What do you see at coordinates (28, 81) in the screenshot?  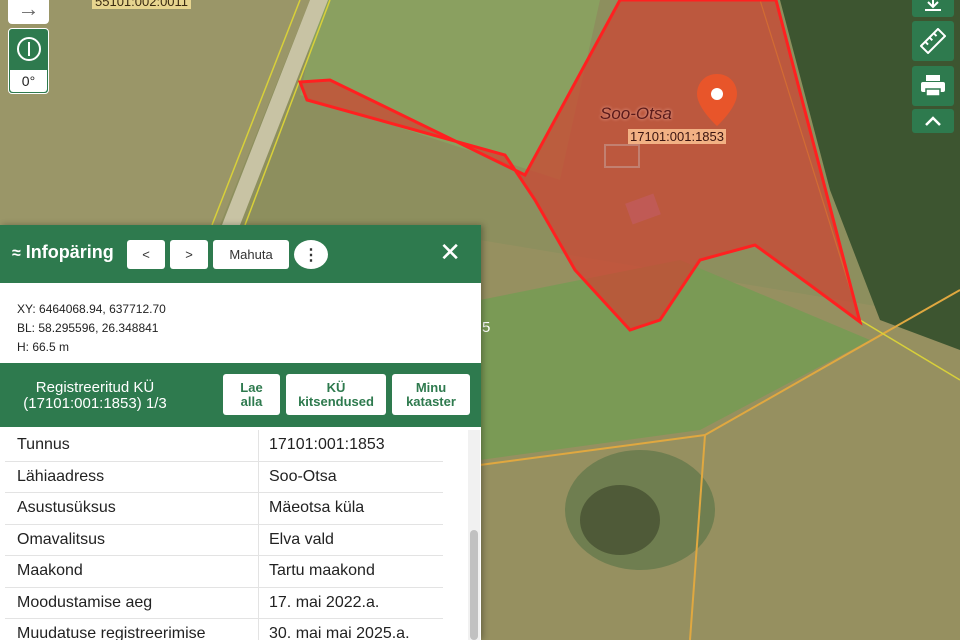 I see `compass-degrees: 0°` at bounding box center [28, 81].